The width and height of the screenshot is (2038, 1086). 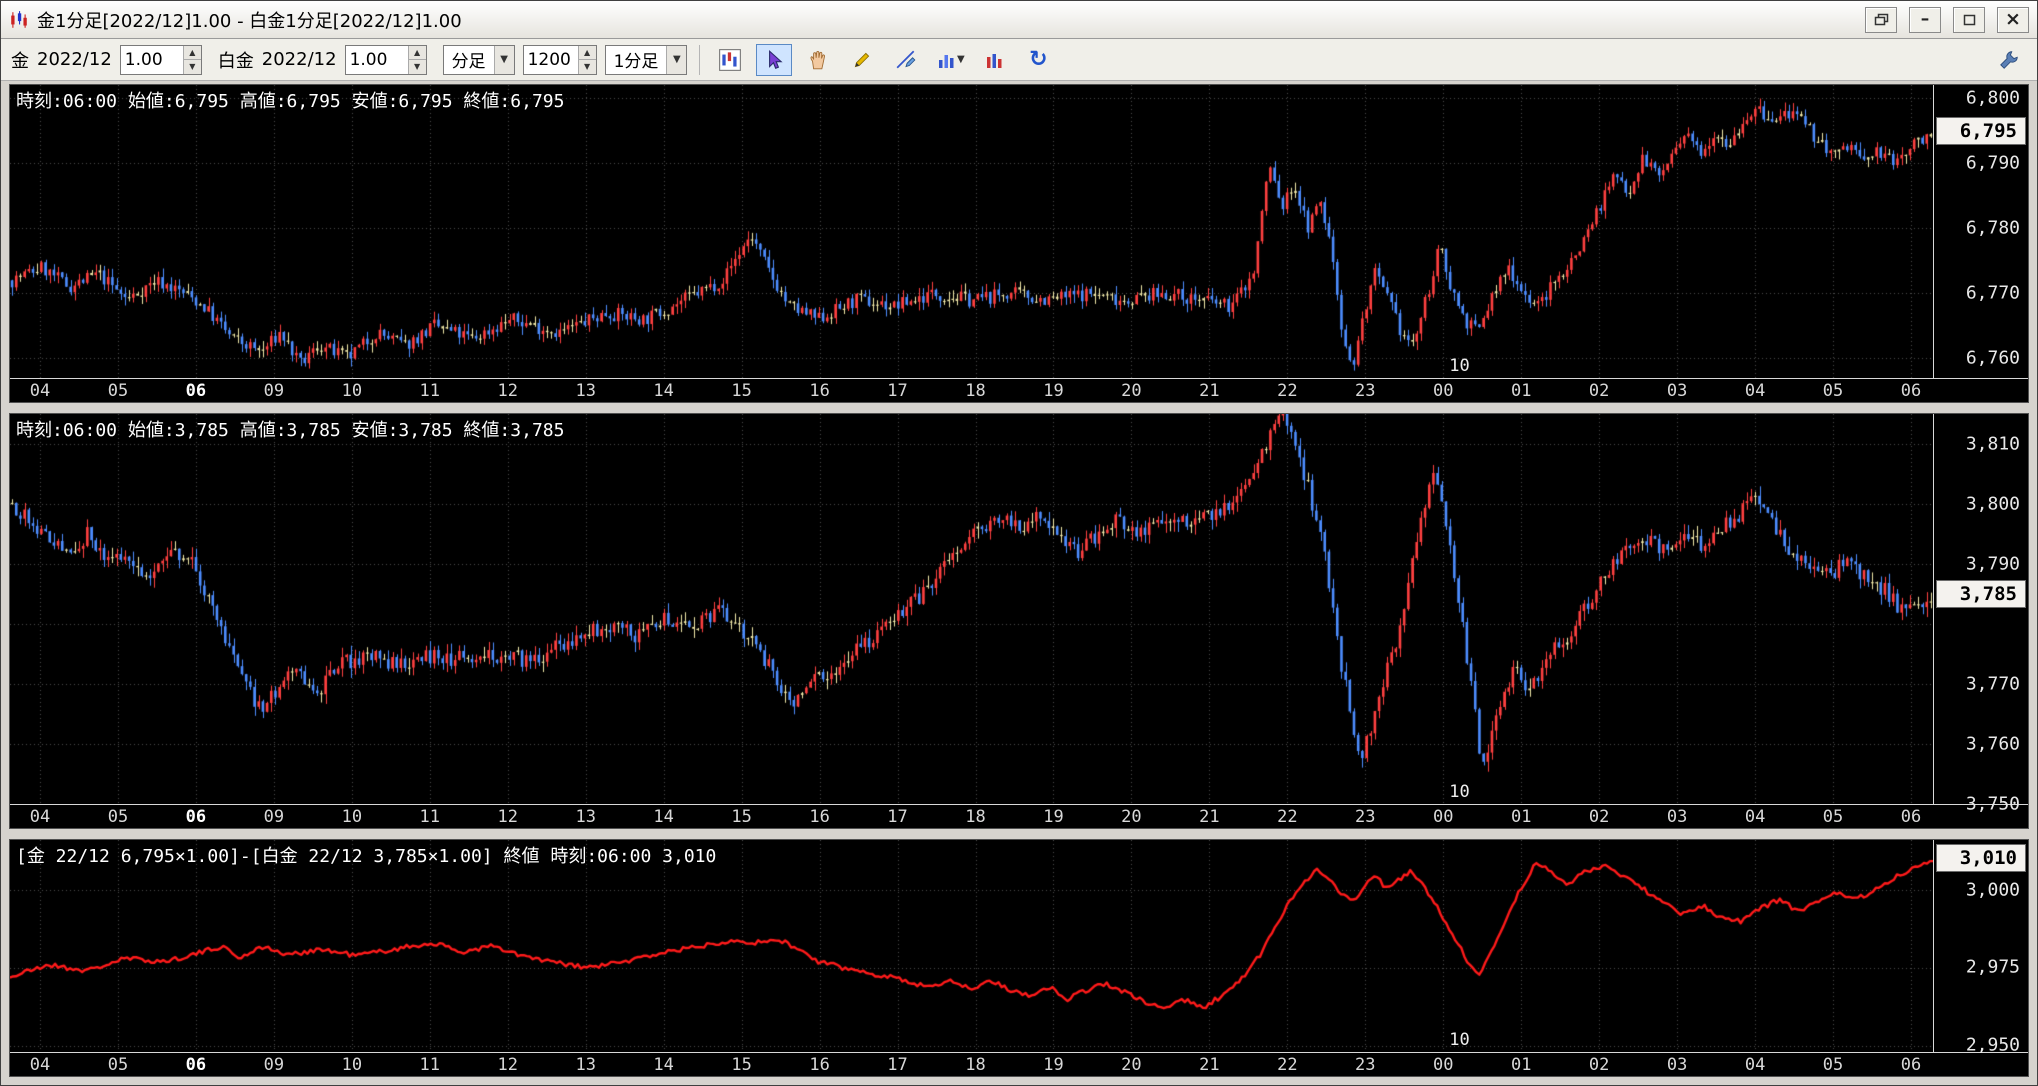 I want to click on indicator-menu-button: ▼, so click(x=950, y=60).